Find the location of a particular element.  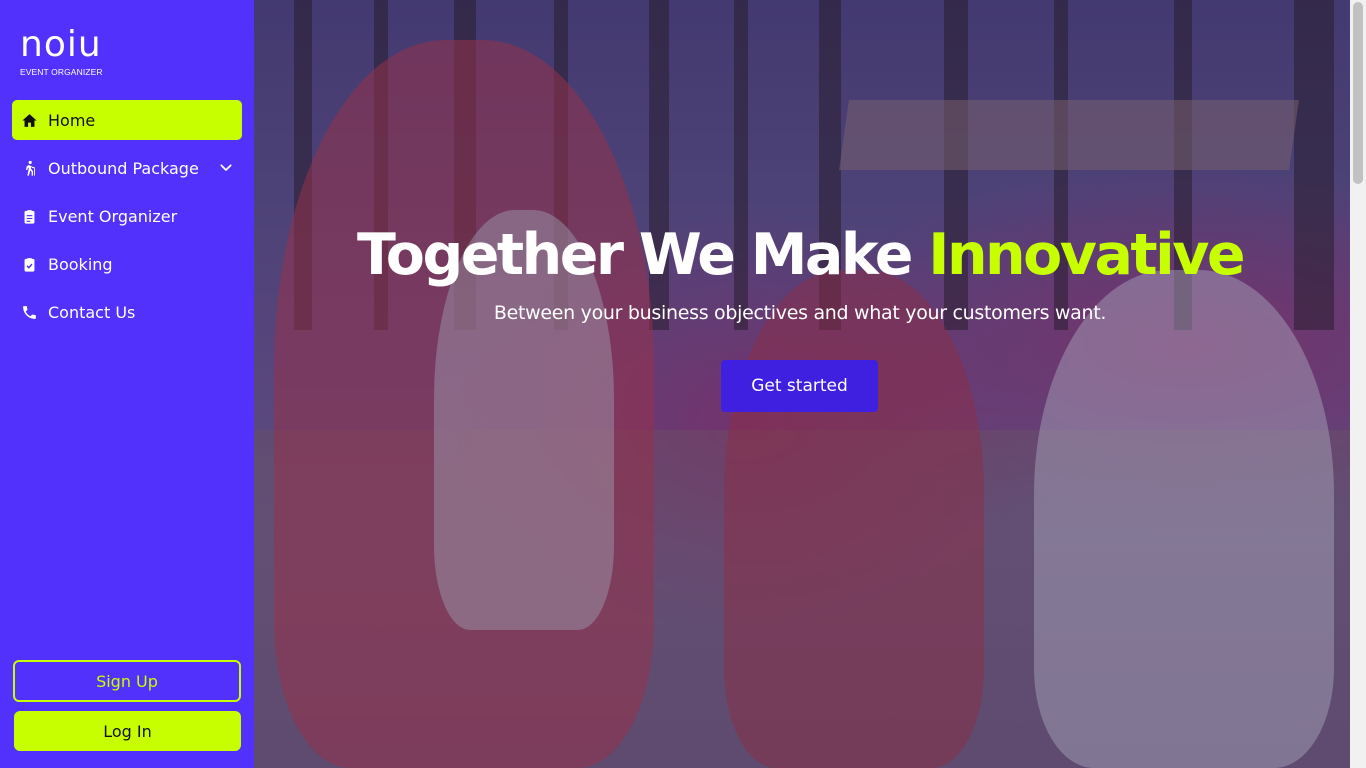

clipboard-icon is located at coordinates (29, 216).